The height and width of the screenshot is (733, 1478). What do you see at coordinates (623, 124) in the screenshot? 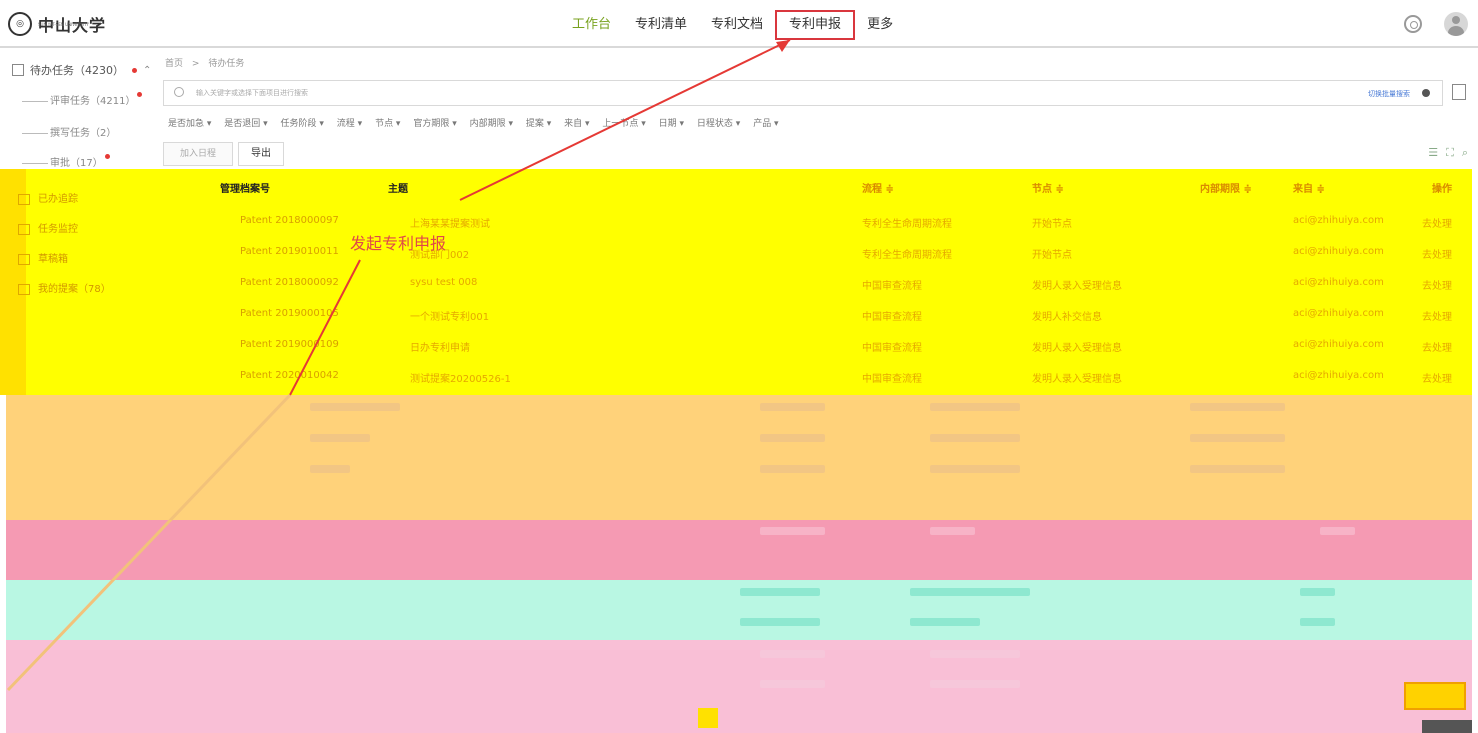
I see `filter-prev-node: 上一节点 ▾` at bounding box center [623, 124].